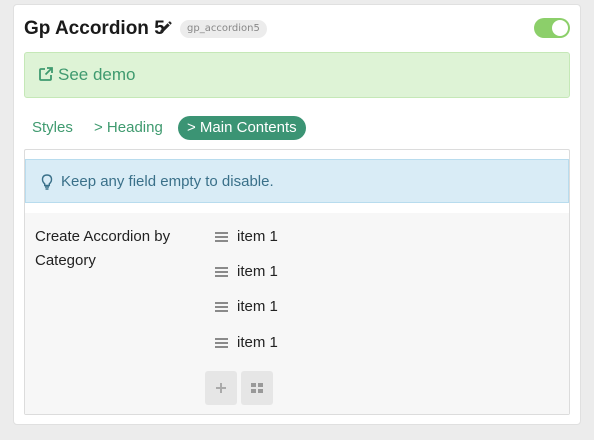  I want to click on field-label: Create Accordion by Category, so click(103, 248).